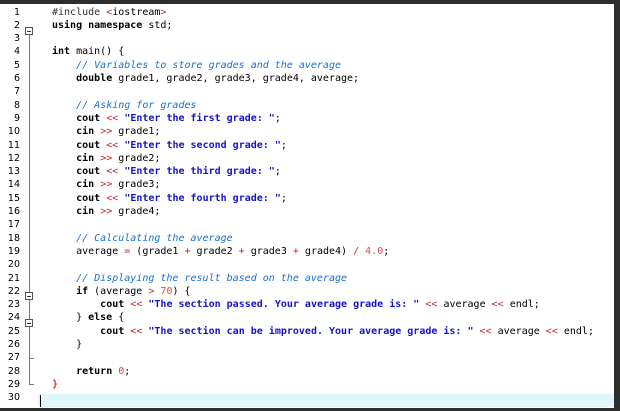 Image resolution: width=620 pixels, height=411 pixels. Describe the element at coordinates (29, 209) in the screenshot. I see `fold-guide-line` at that location.